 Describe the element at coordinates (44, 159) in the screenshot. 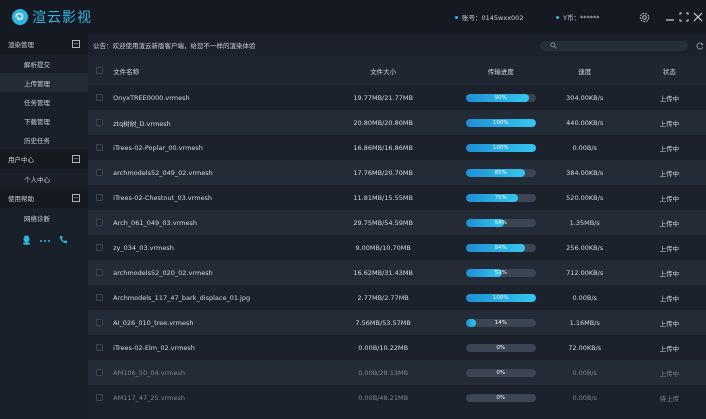

I see `sidebar-group-user: 用户中心 −` at that location.